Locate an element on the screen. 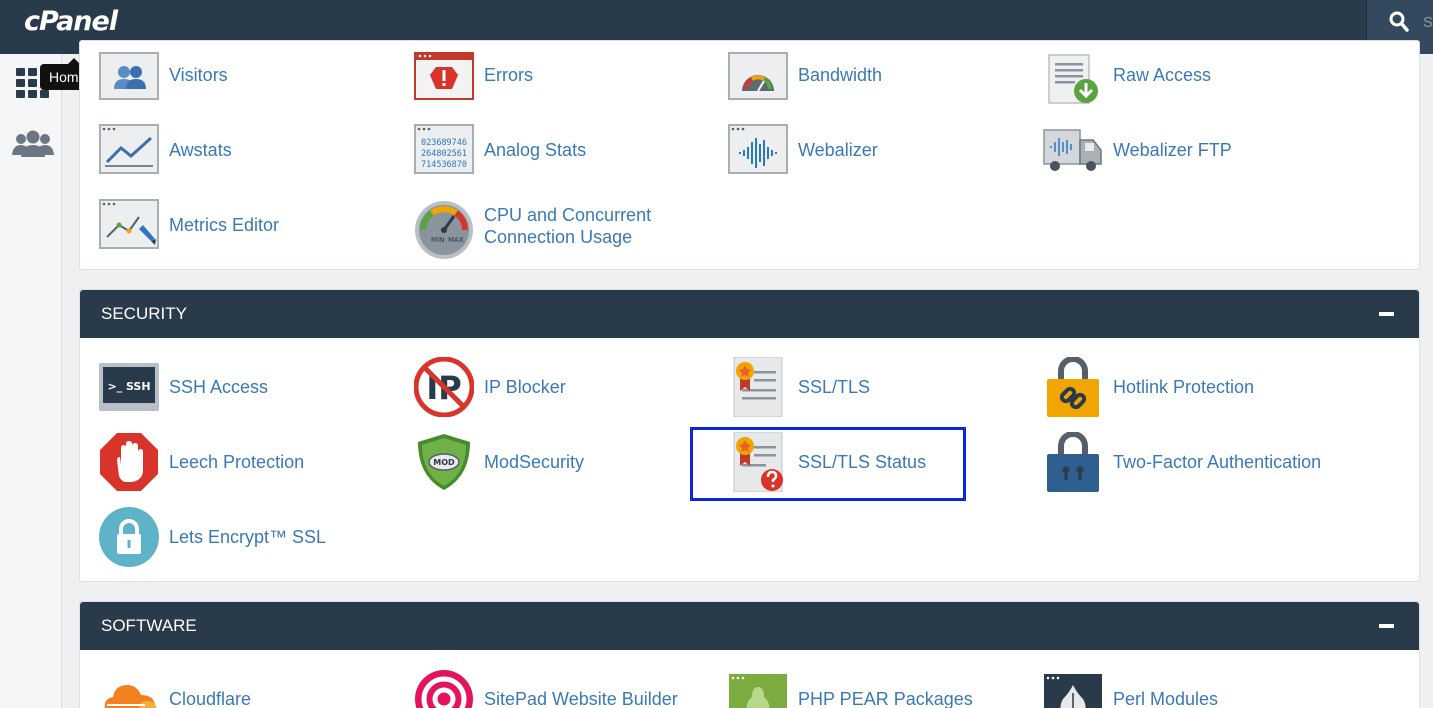 This screenshot has width=1433, height=708. bandwidth-item: Bandwidth is located at coordinates (873, 75).